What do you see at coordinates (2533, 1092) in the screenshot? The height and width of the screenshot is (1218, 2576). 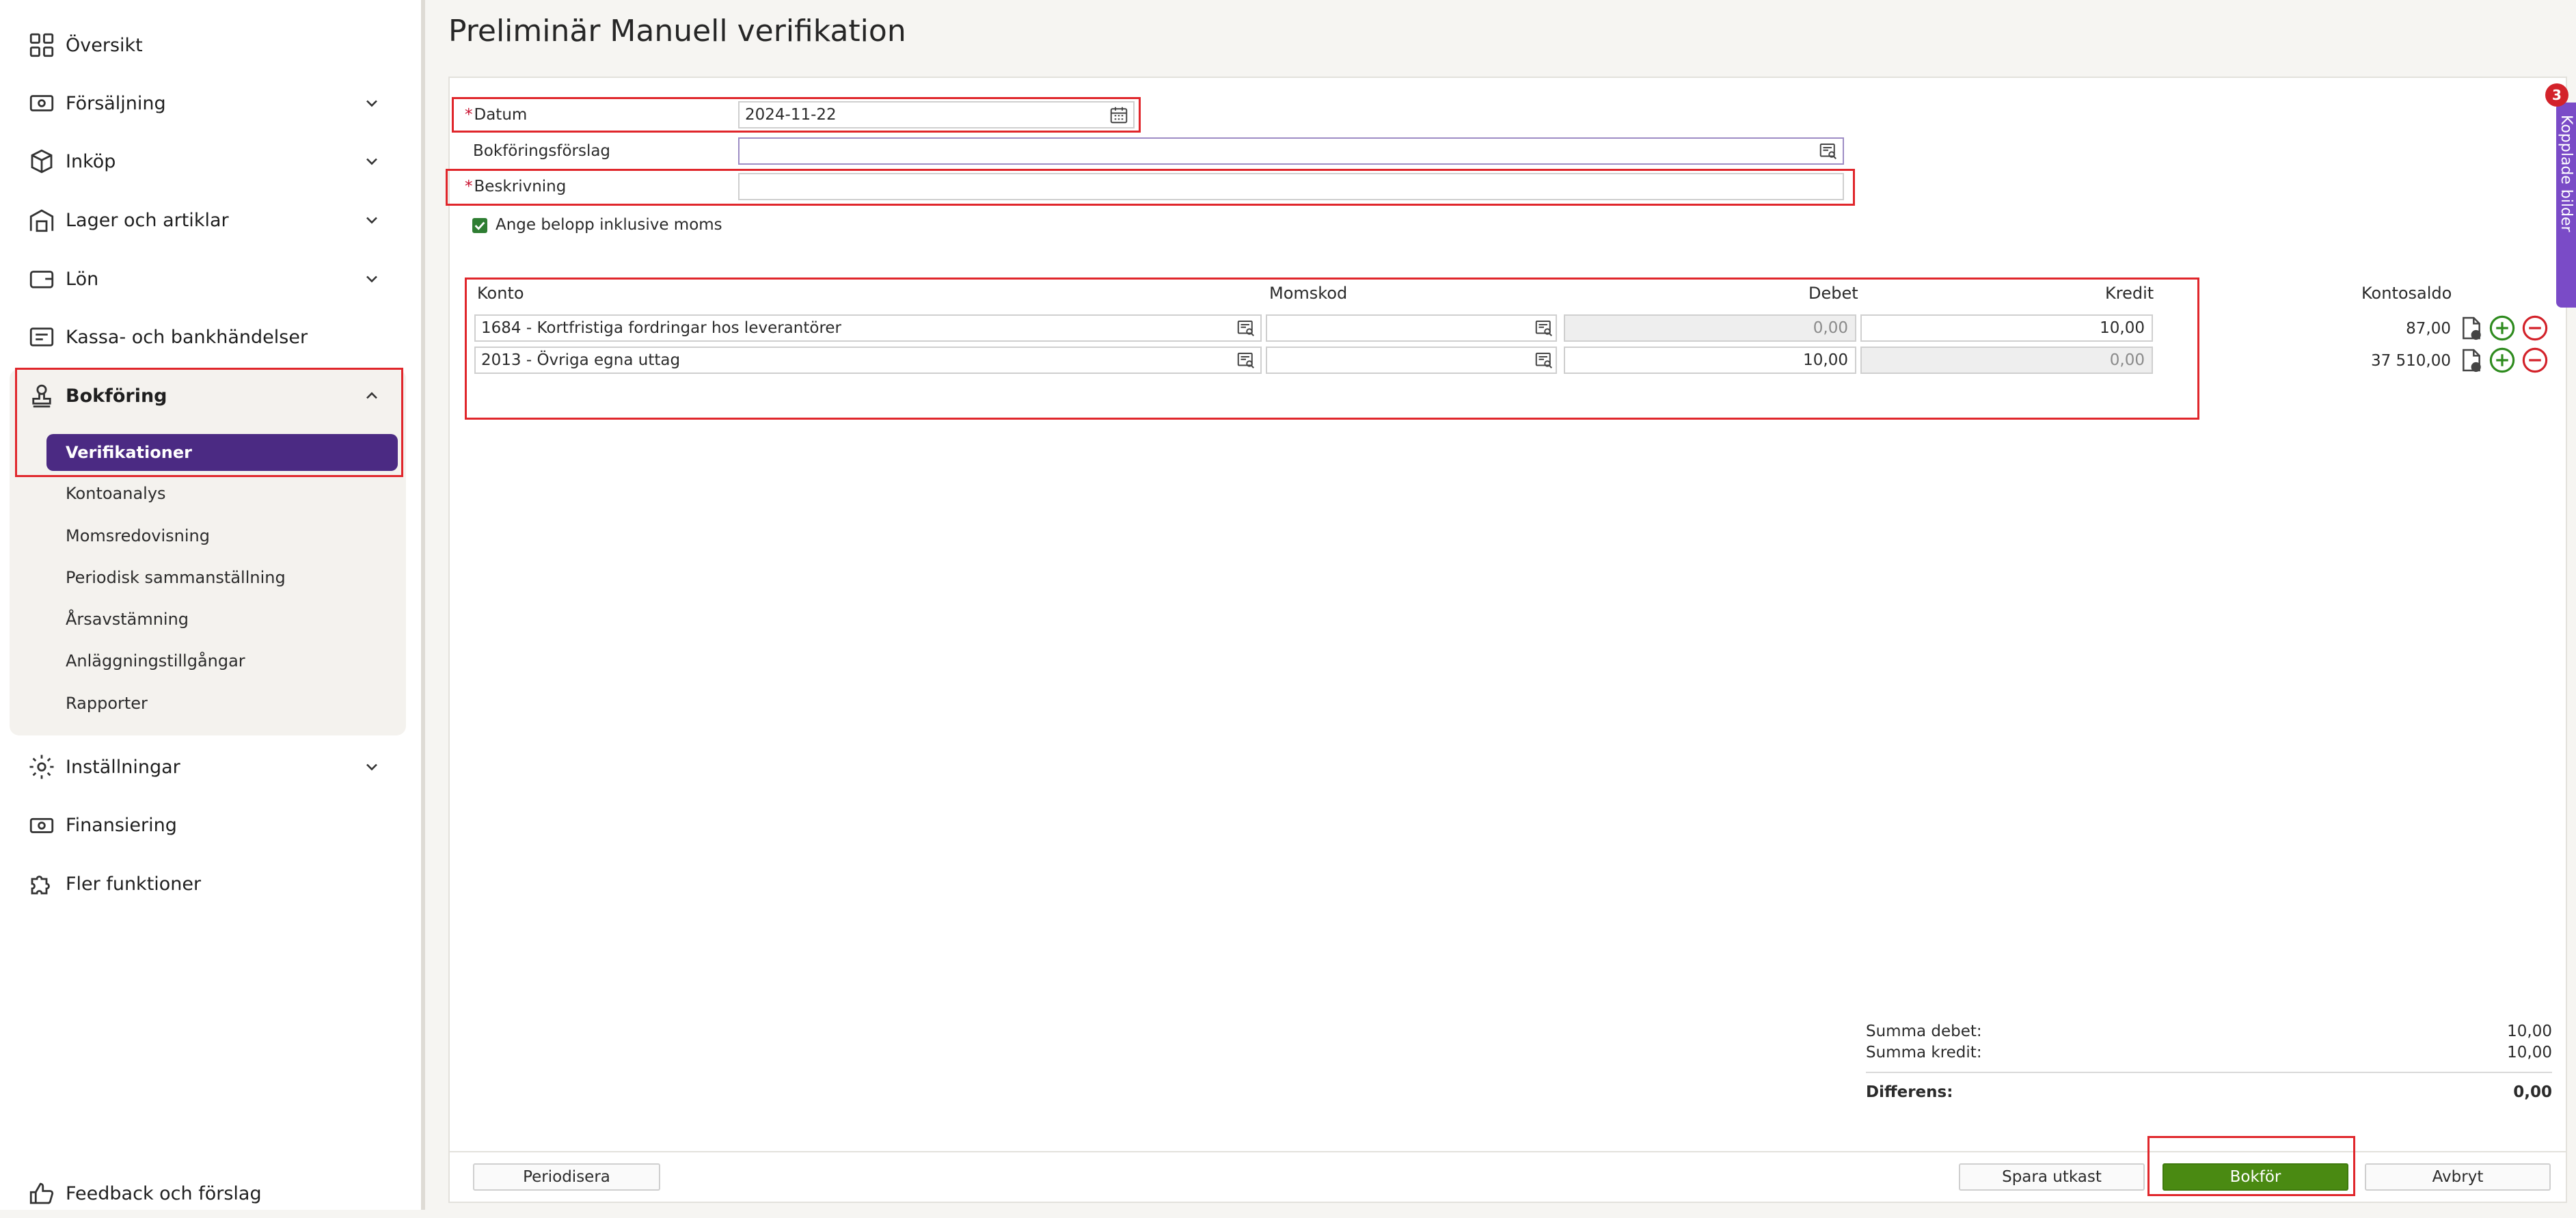 I see `differens-value: 0,00` at bounding box center [2533, 1092].